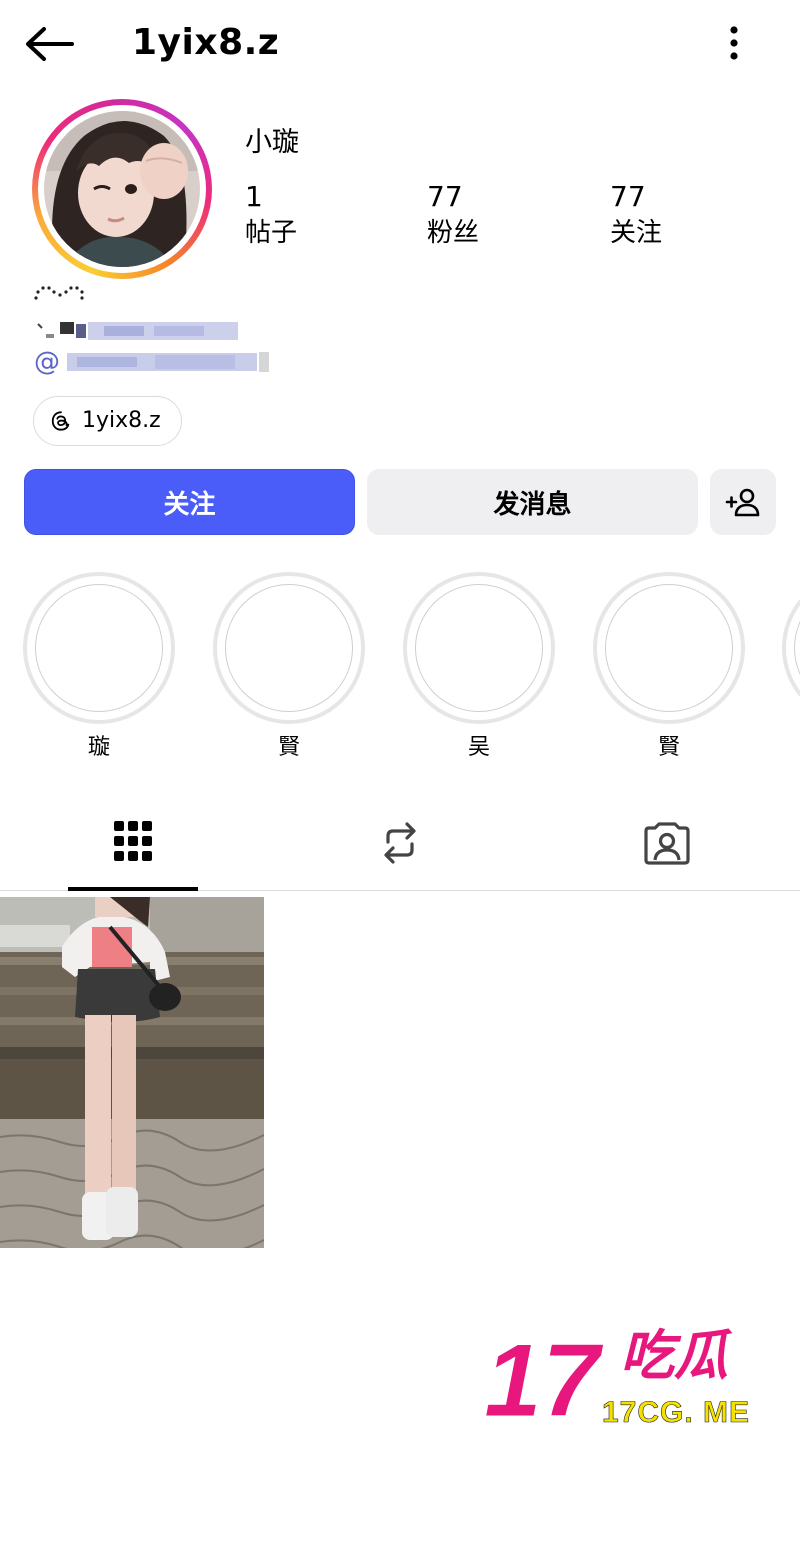  I want to click on stat-posts: 1 帖子, so click(271, 215).